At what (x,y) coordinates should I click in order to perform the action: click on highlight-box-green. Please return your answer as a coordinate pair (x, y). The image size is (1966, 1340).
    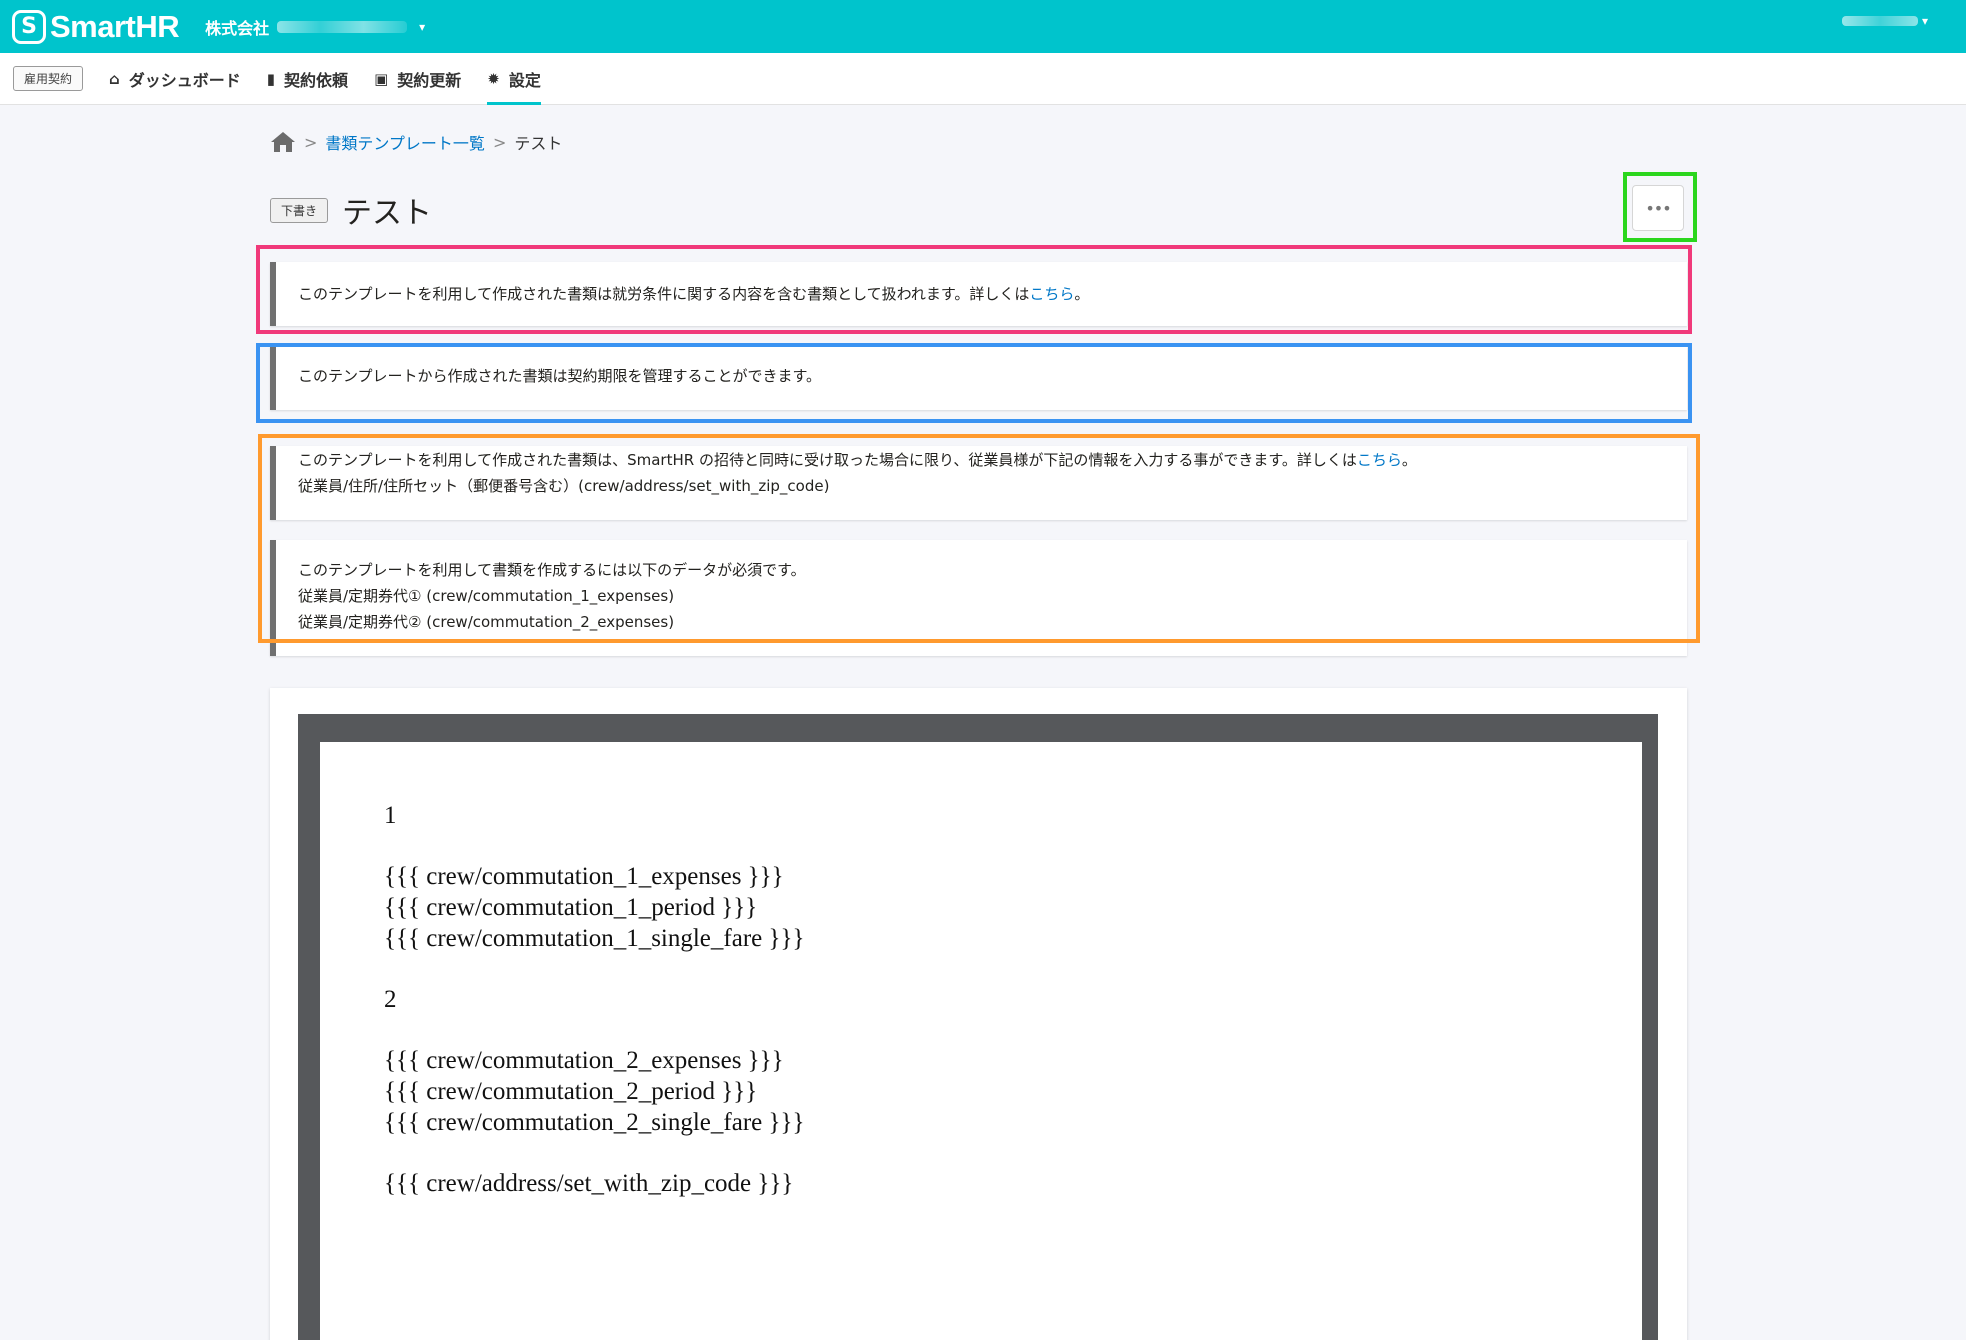
    Looking at the image, I should click on (1660, 207).